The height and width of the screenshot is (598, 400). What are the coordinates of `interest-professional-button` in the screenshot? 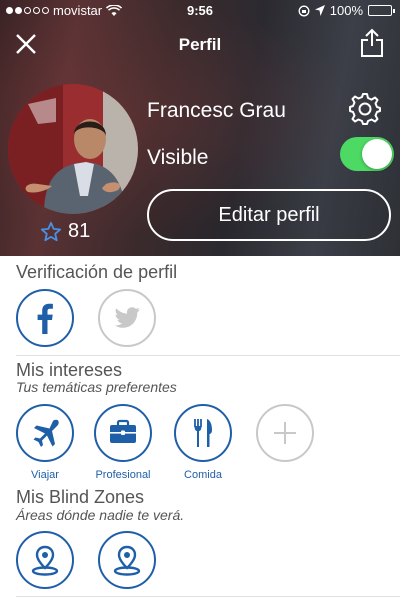 It's located at (123, 433).